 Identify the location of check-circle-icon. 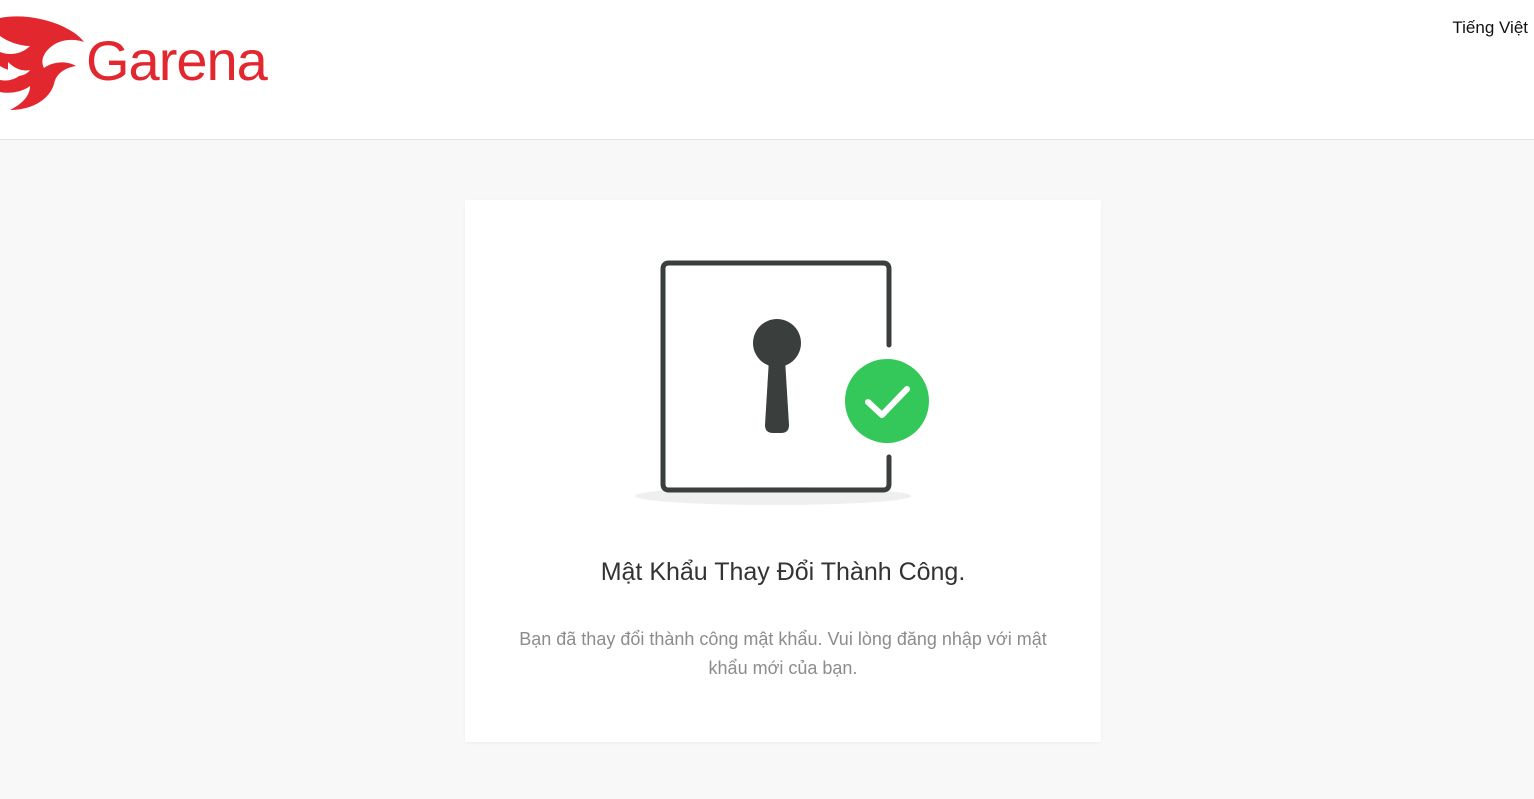
(887, 401).